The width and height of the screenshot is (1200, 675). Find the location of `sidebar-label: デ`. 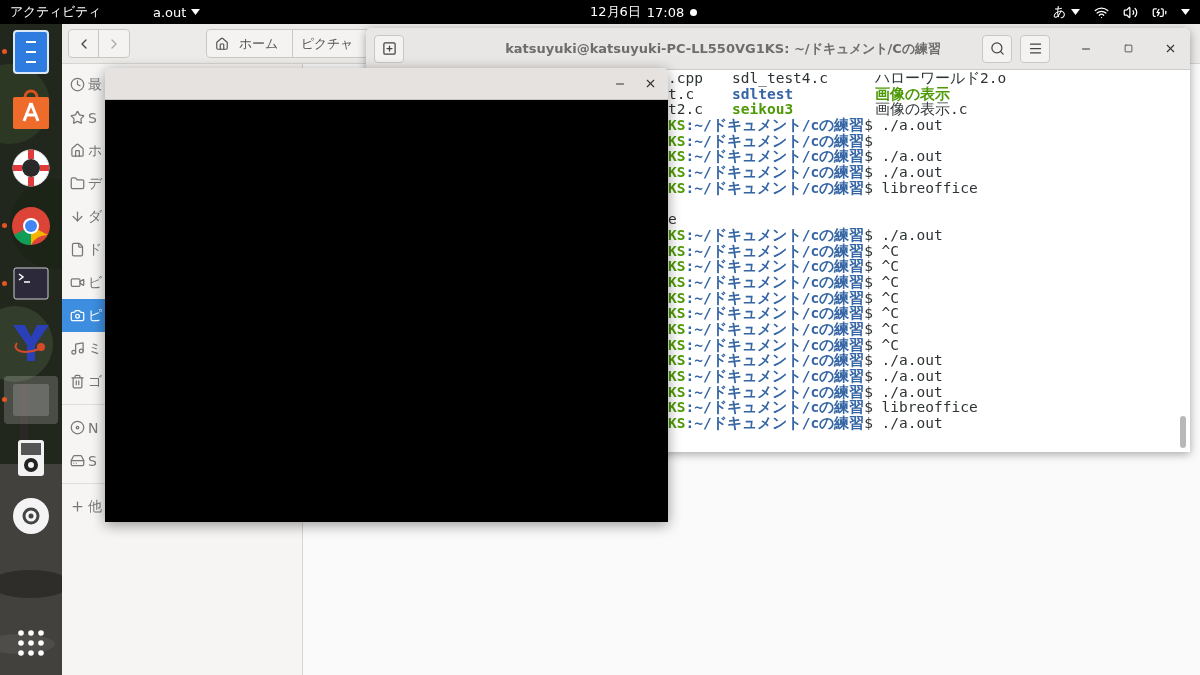

sidebar-label: デ is located at coordinates (95, 183).